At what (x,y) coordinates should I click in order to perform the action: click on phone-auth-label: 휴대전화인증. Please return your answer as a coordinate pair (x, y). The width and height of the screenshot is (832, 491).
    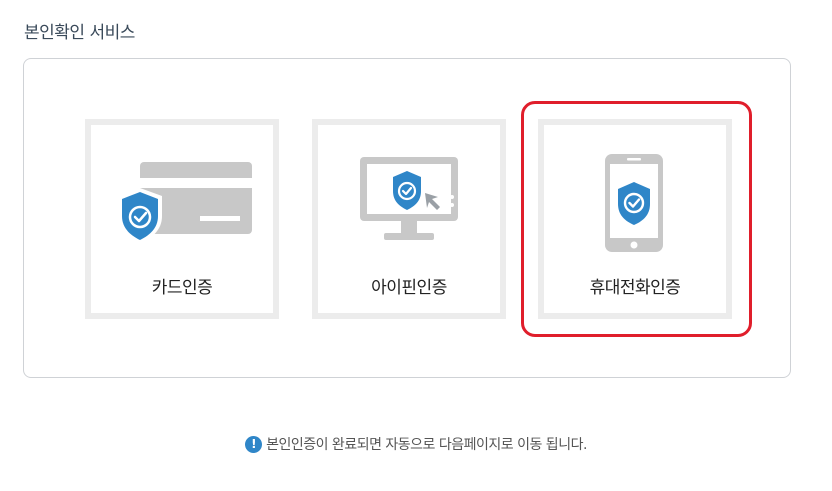
    Looking at the image, I should click on (635, 288).